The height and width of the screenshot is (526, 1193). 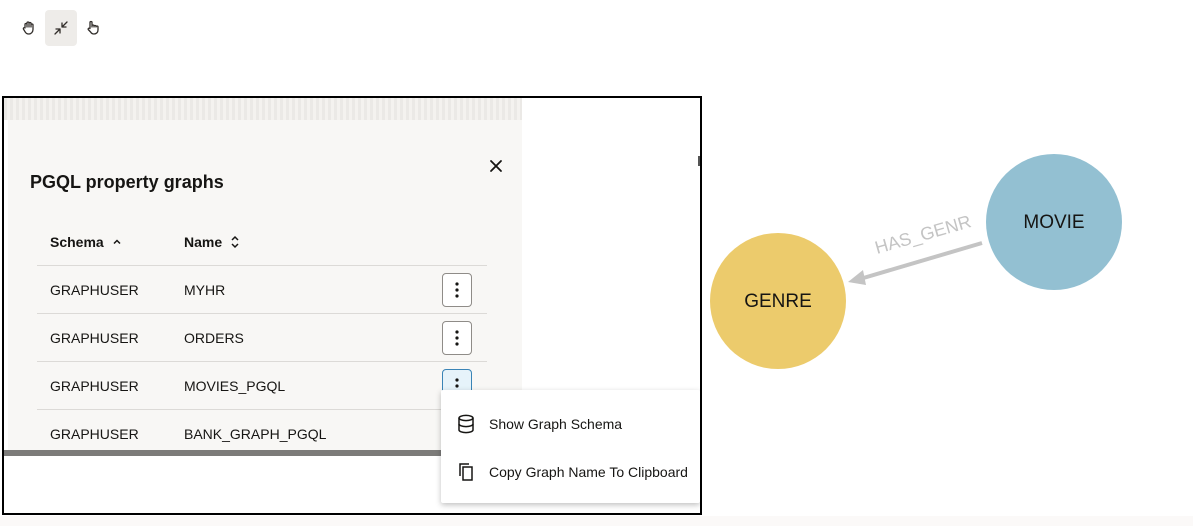 What do you see at coordinates (262, 337) in the screenshot?
I see `table-row: GRAPHUSER ORDERS` at bounding box center [262, 337].